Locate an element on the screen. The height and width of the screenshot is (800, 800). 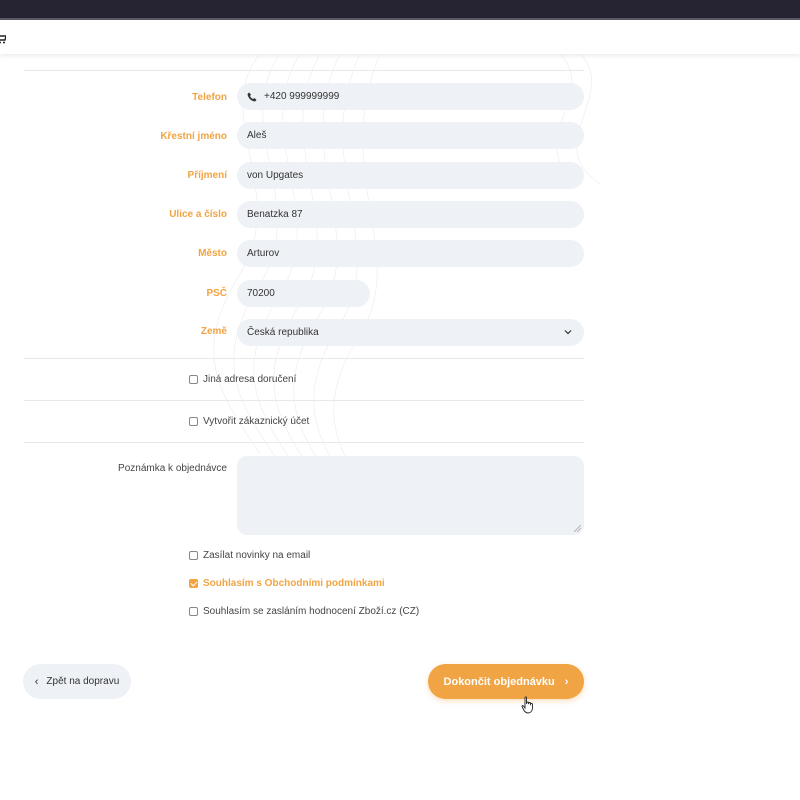
finish-order-button: Dokončit objednávku › is located at coordinates (506, 681).